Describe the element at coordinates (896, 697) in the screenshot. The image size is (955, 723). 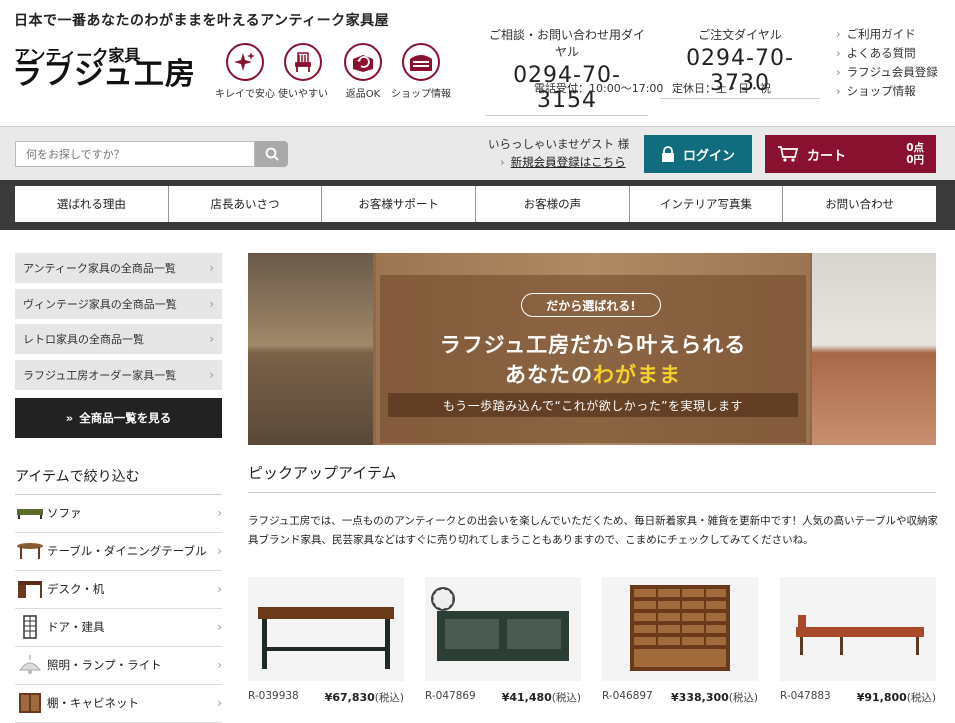
I see `product-price: ¥91,800(税込)` at that location.